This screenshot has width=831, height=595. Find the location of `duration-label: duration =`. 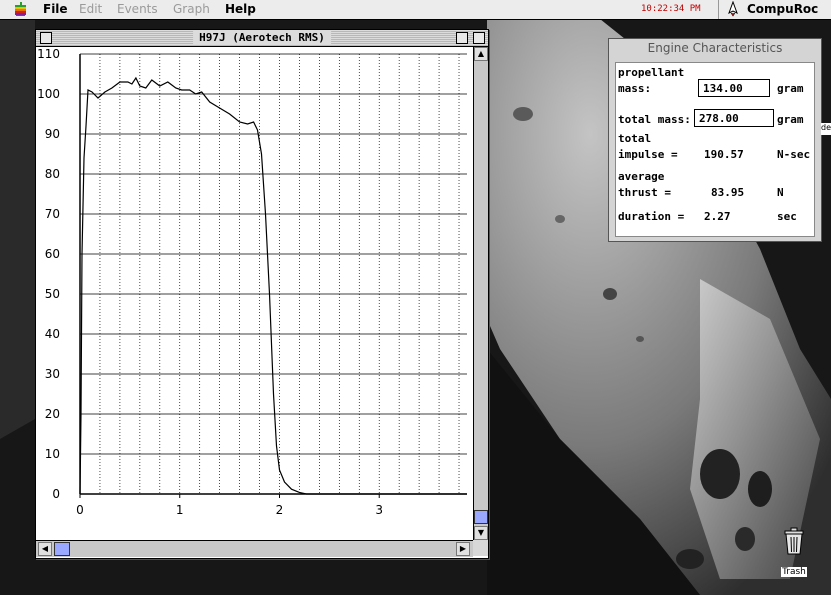

duration-label: duration = is located at coordinates (651, 216).